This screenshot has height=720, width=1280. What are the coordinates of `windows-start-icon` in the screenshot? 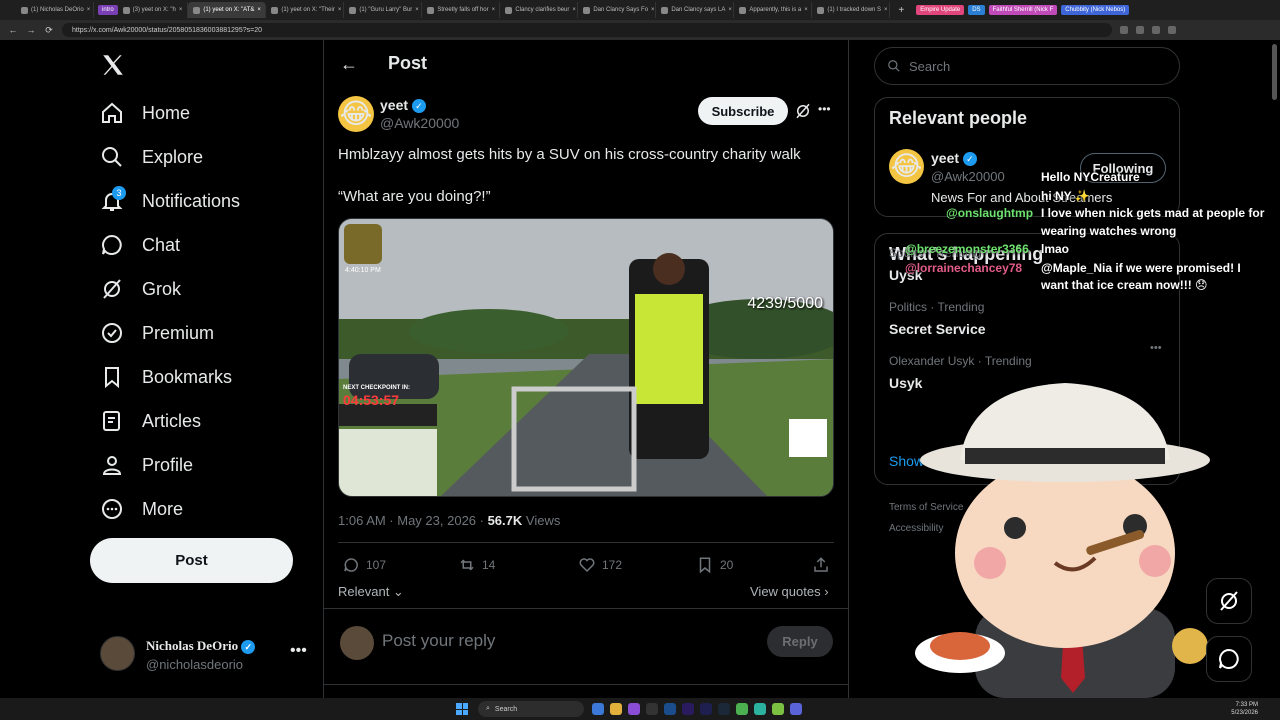 It's located at (462, 709).